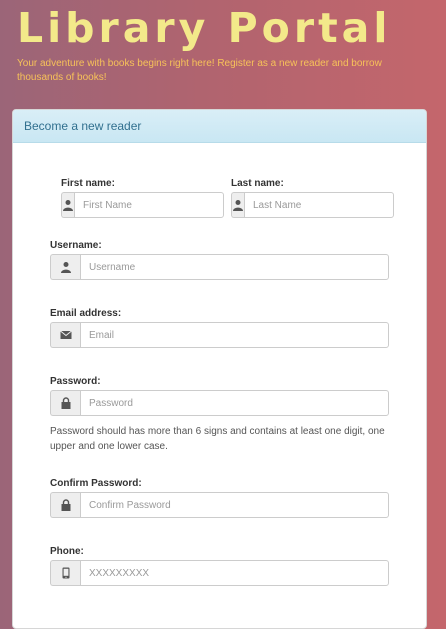  Describe the element at coordinates (65, 335) in the screenshot. I see `envelope-icon` at that location.